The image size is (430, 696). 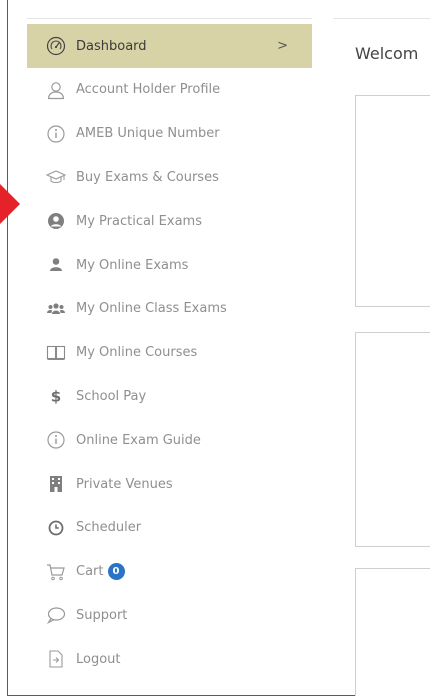 I want to click on sidebar-item-ameb-unique-number: AMEB Unique Number, so click(x=169, y=134).